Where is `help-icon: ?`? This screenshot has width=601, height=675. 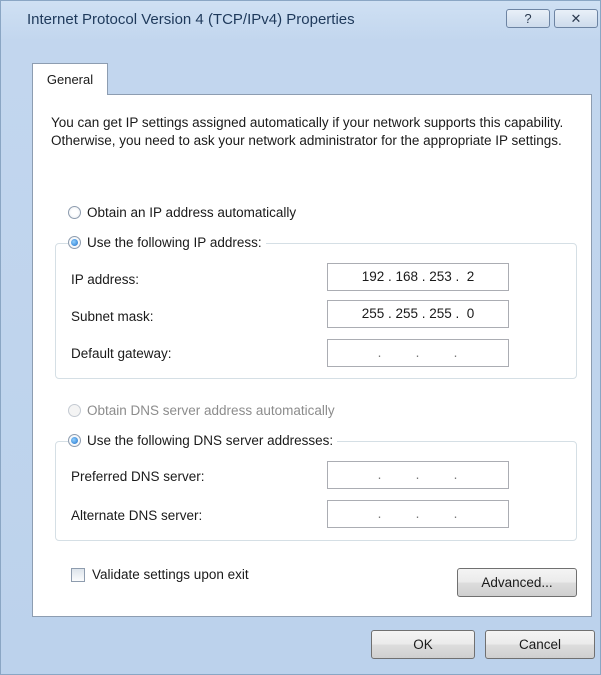 help-icon: ? is located at coordinates (528, 18).